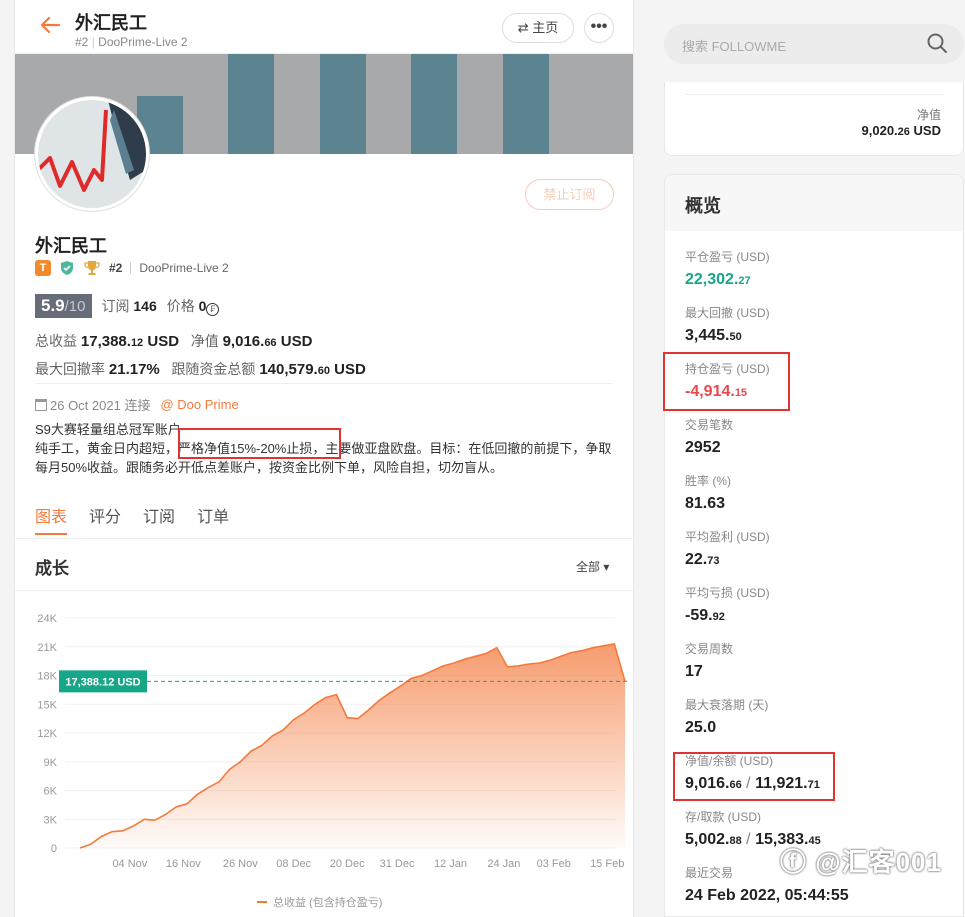 The height and width of the screenshot is (917, 965). I want to click on x-tick-label: 08 Dec, so click(293, 864).